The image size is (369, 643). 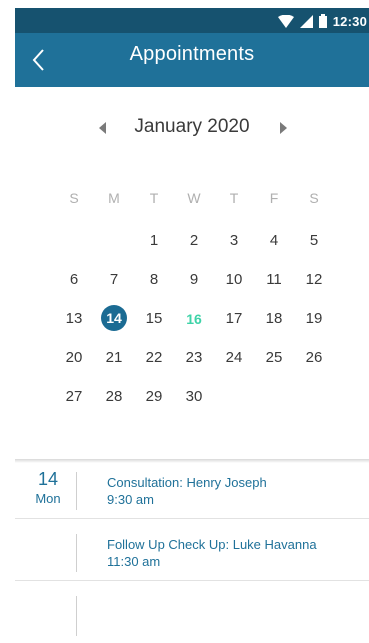 I want to click on appointment-title: Follow Up Check Up: Luke Havanna, so click(x=212, y=544).